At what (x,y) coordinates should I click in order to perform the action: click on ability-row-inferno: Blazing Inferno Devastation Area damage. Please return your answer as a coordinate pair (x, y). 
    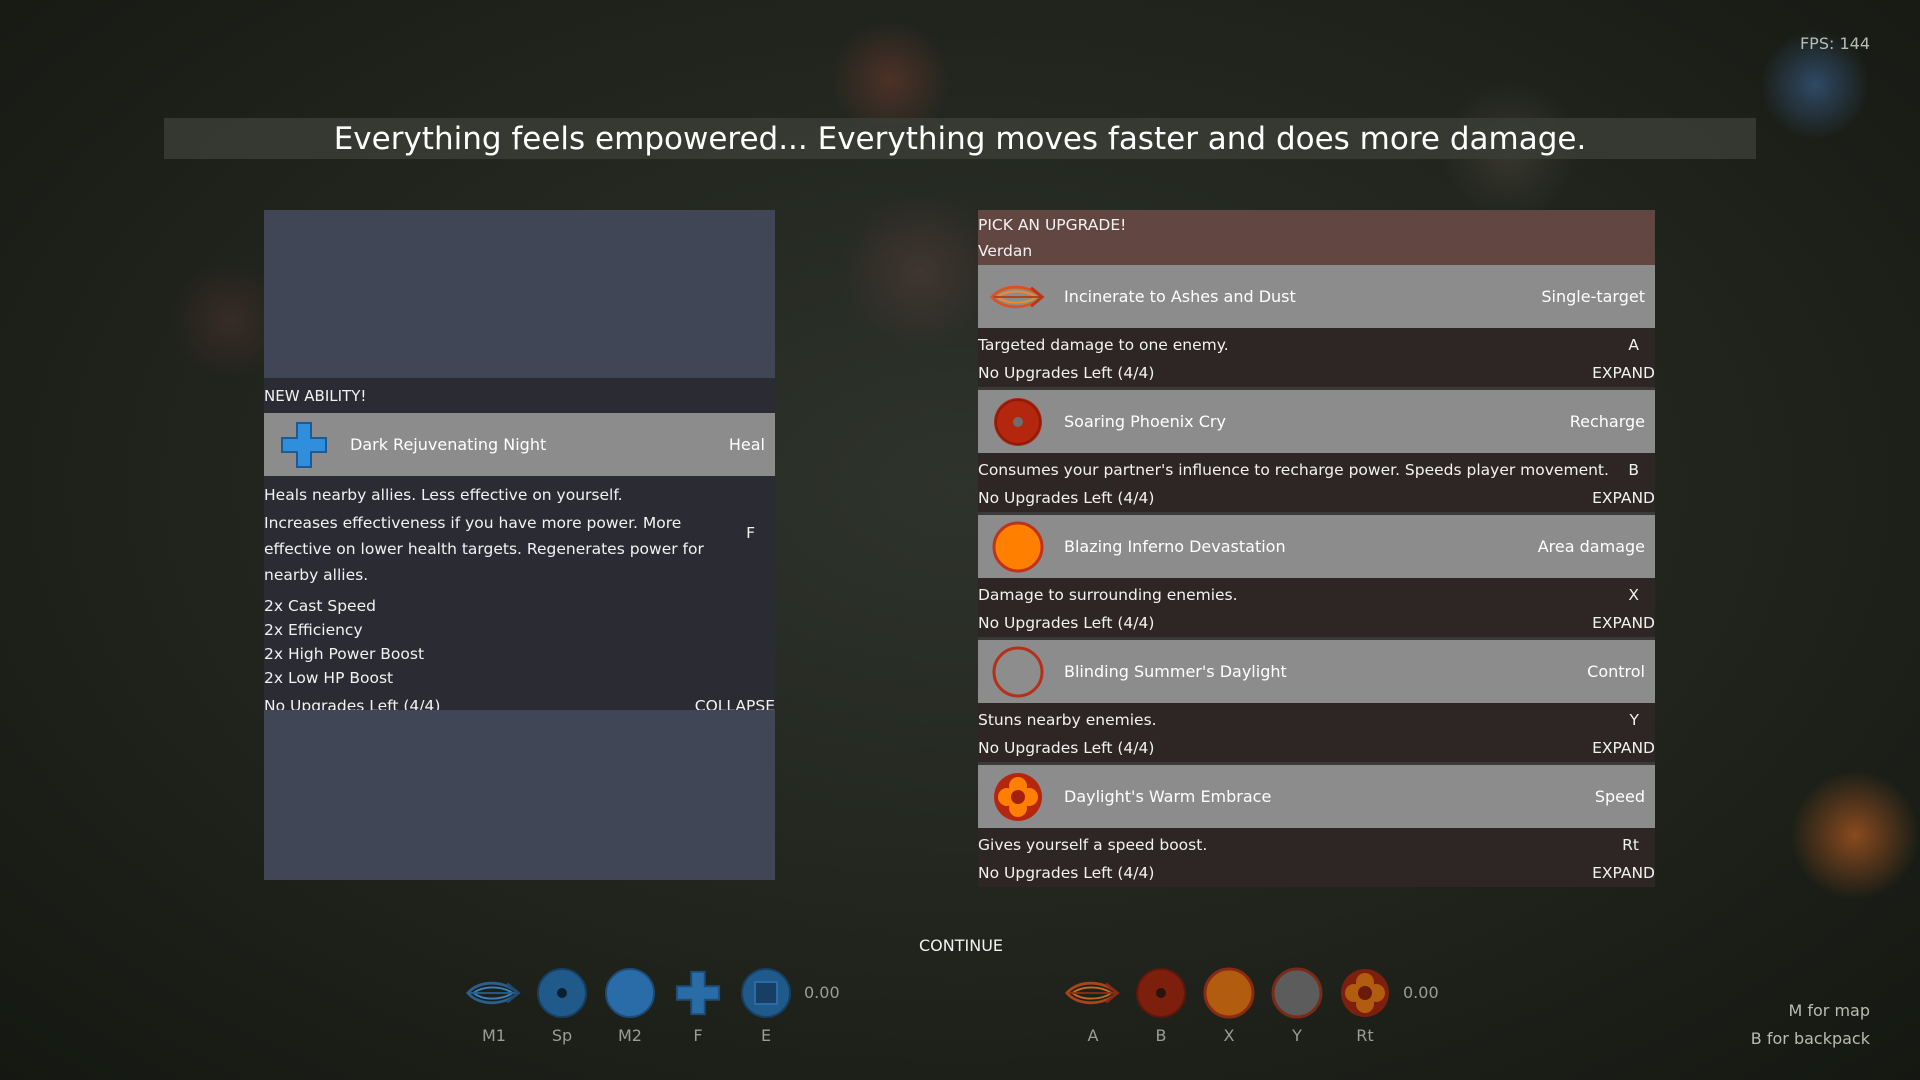
    Looking at the image, I should click on (1316, 546).